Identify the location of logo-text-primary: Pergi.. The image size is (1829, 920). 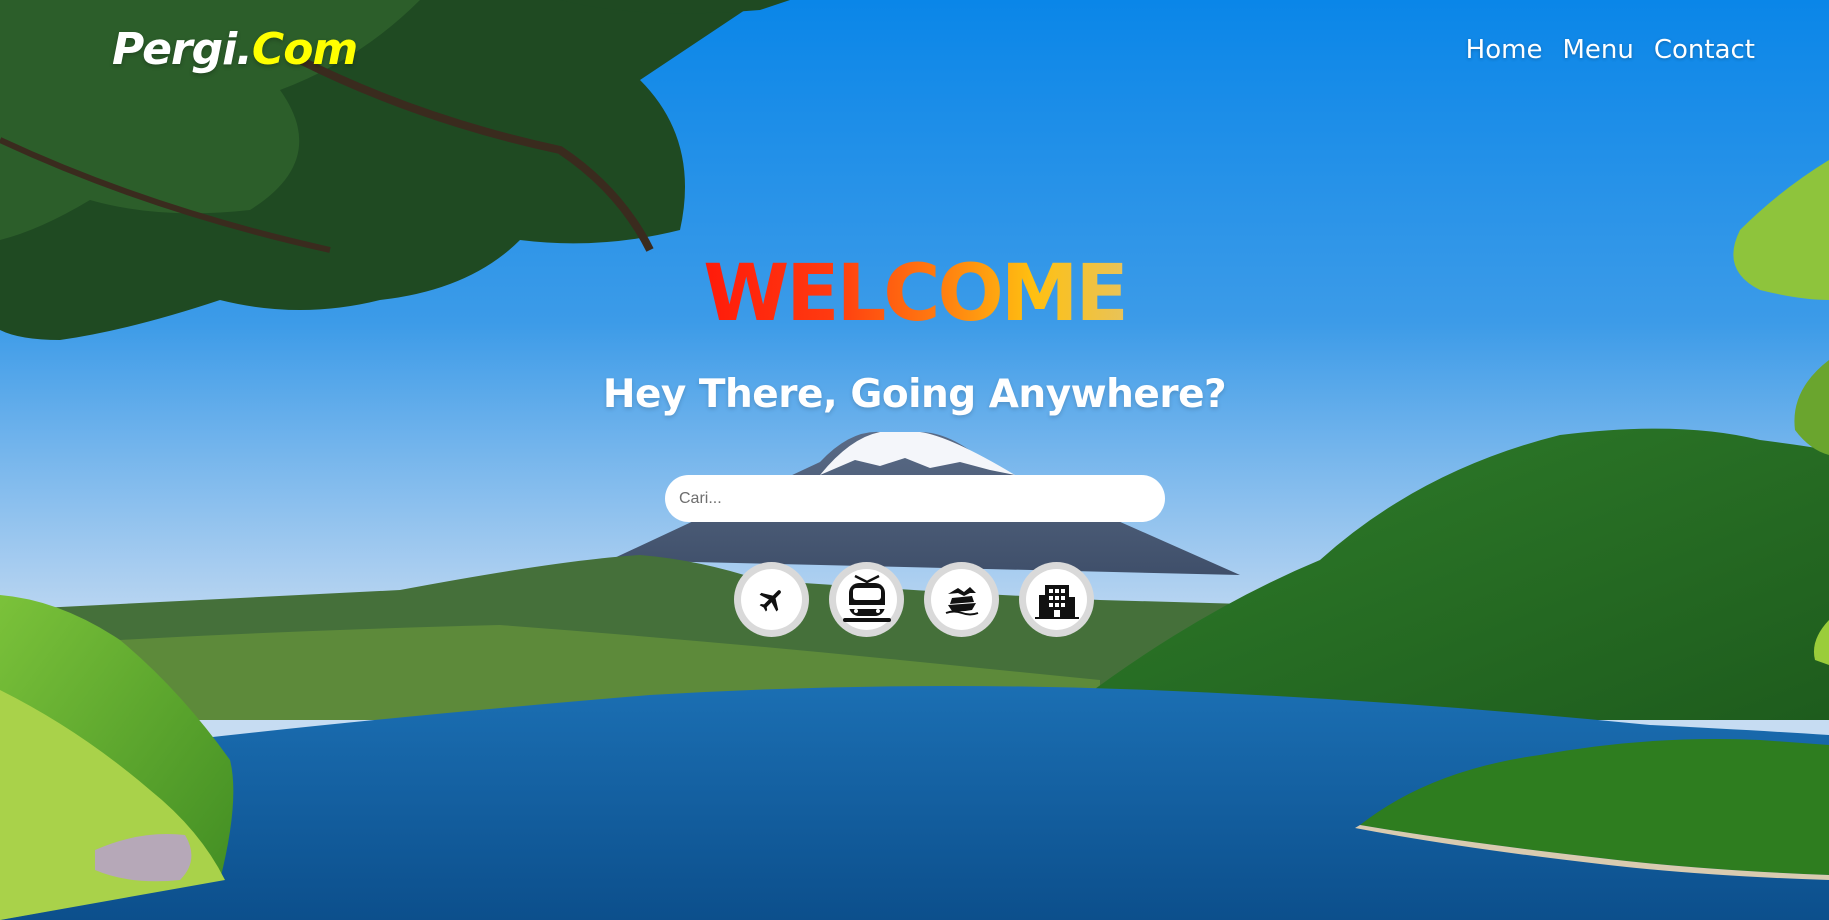
(182, 49).